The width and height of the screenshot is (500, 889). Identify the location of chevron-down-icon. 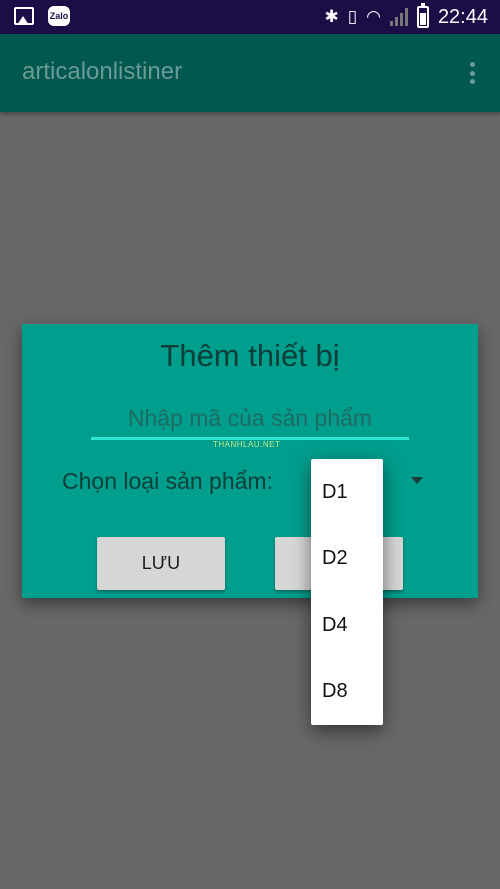
(417, 480).